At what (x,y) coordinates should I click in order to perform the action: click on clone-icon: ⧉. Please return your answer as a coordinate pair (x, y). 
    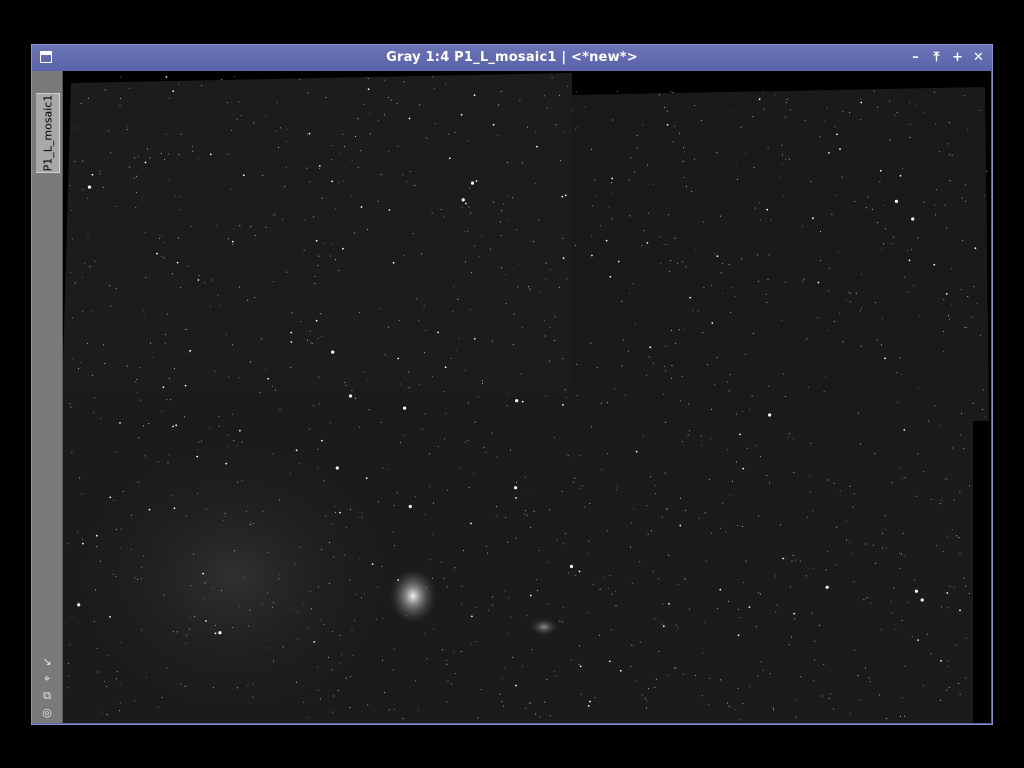
    Looking at the image, I should click on (47, 695).